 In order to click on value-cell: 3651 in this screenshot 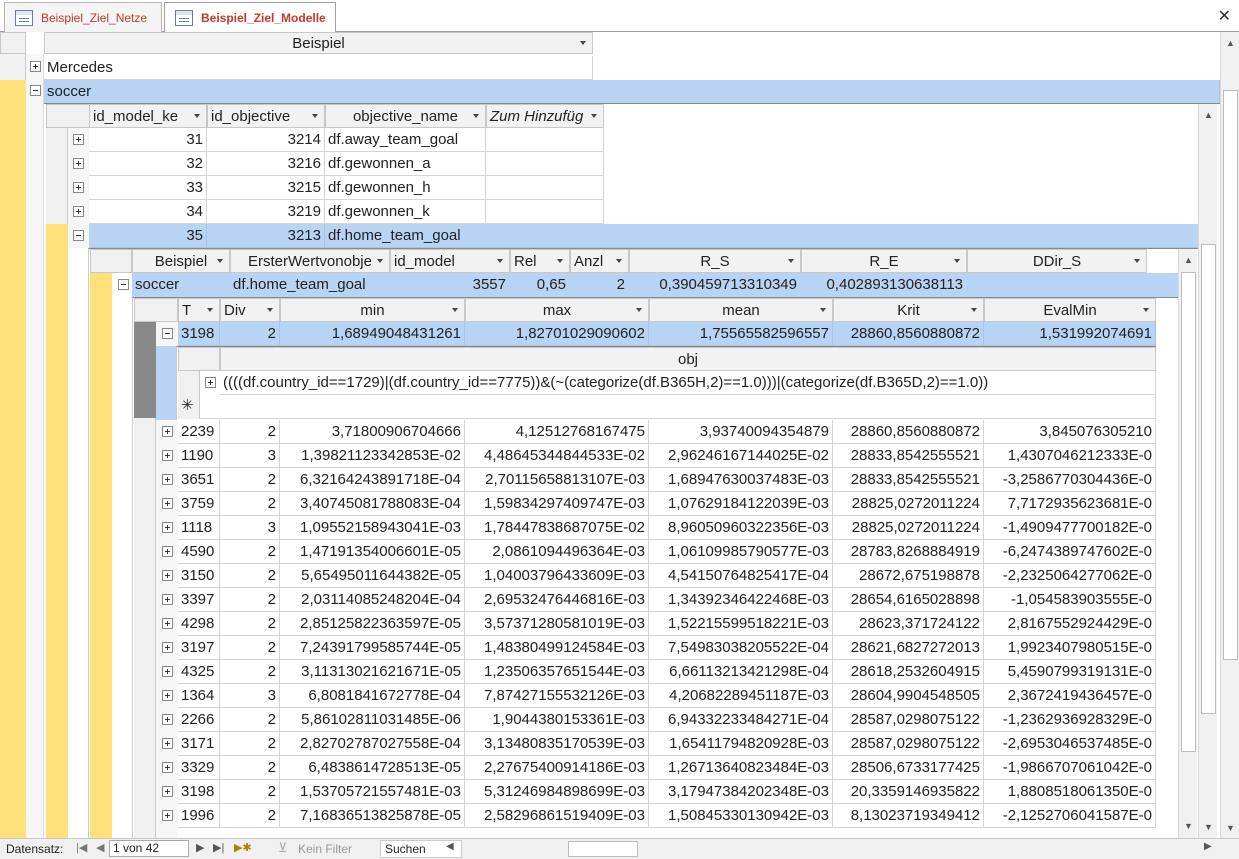, I will do `click(199, 480)`.